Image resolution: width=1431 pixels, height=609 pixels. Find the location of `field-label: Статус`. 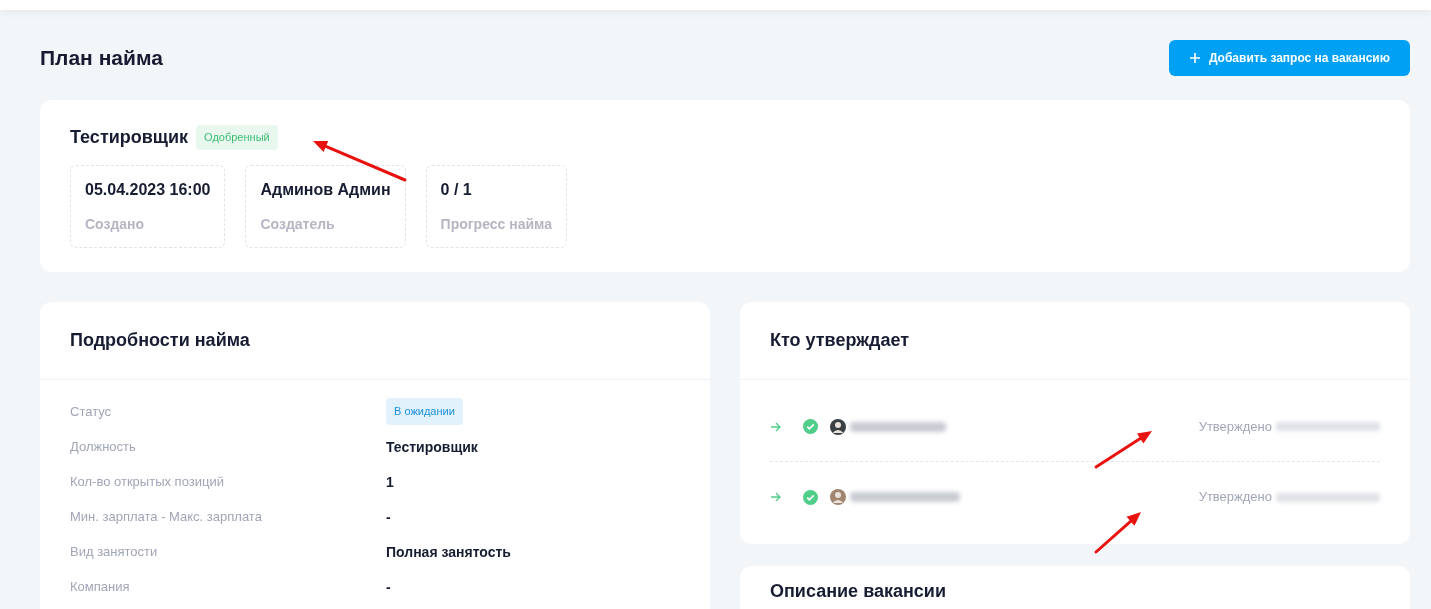

field-label: Статус is located at coordinates (91, 412).